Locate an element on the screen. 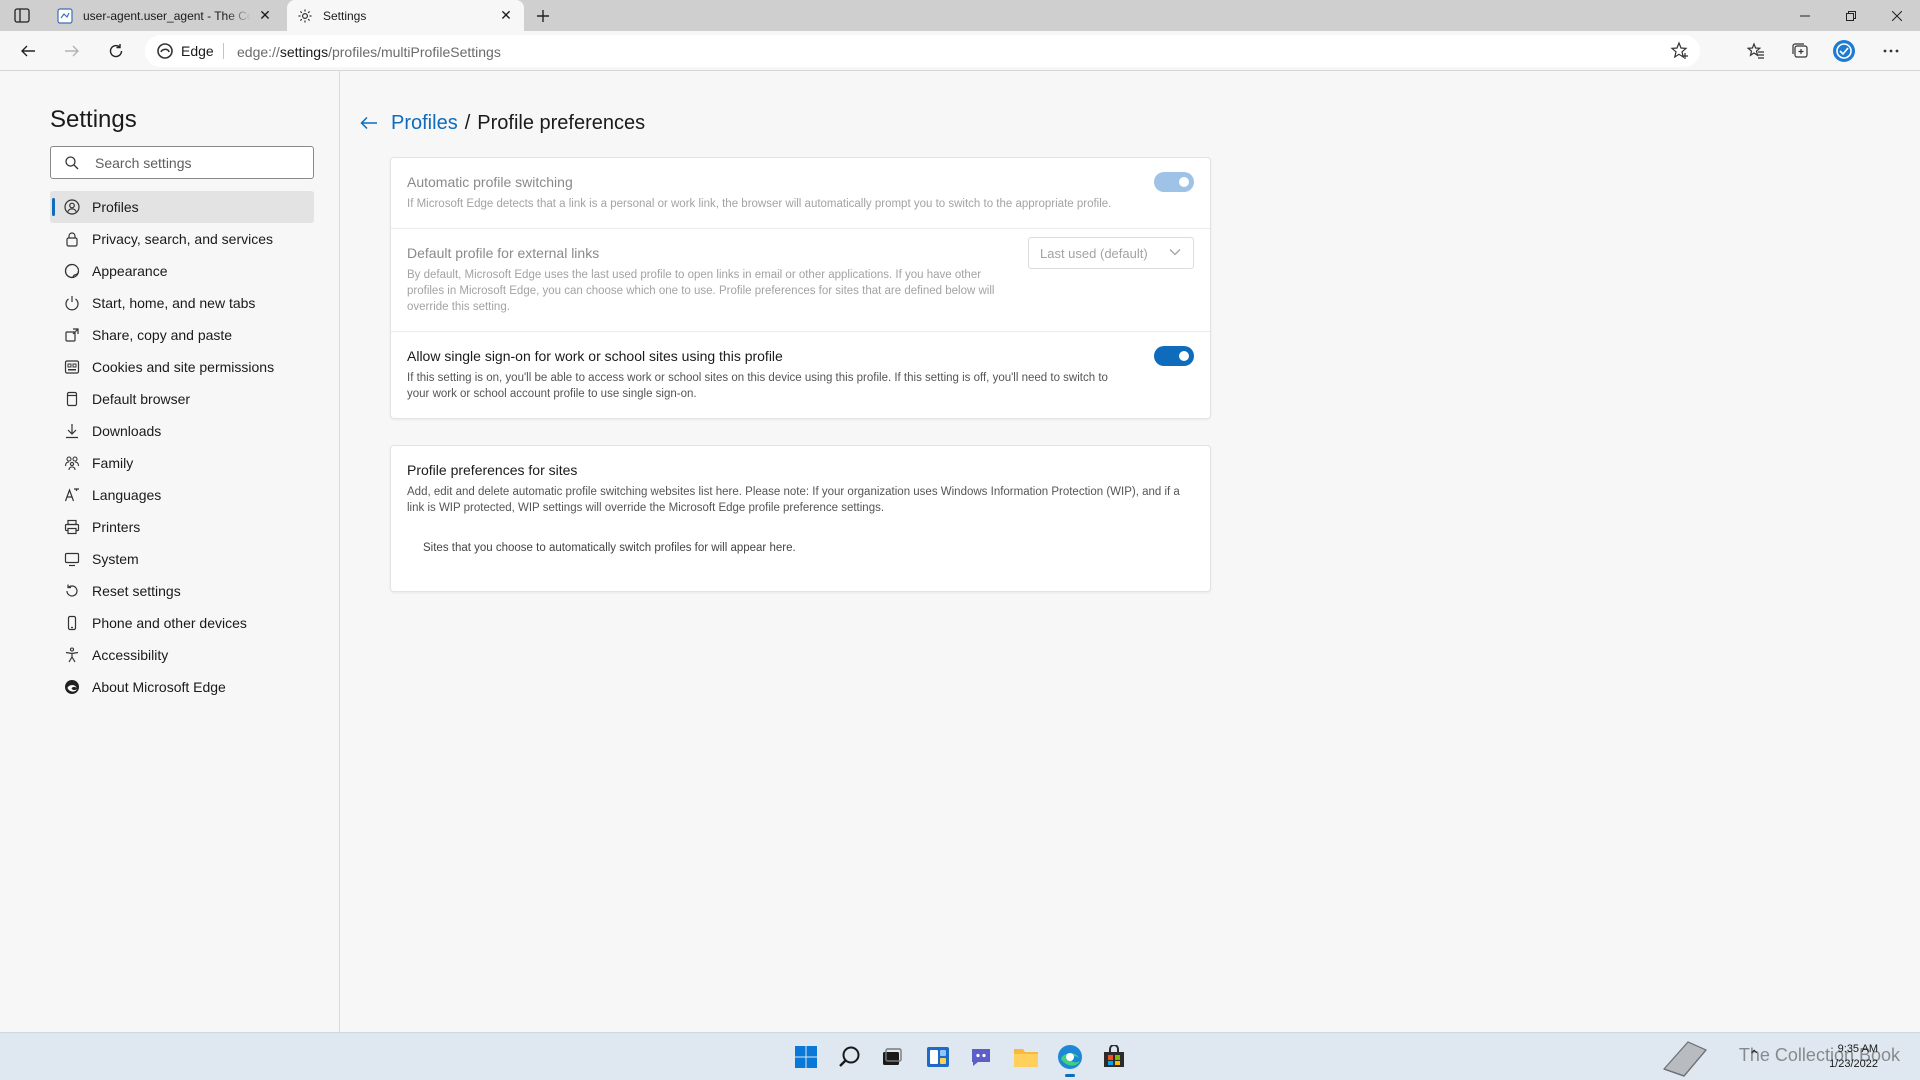 The height and width of the screenshot is (1080, 1920). sso-toggle is located at coordinates (1174, 356).